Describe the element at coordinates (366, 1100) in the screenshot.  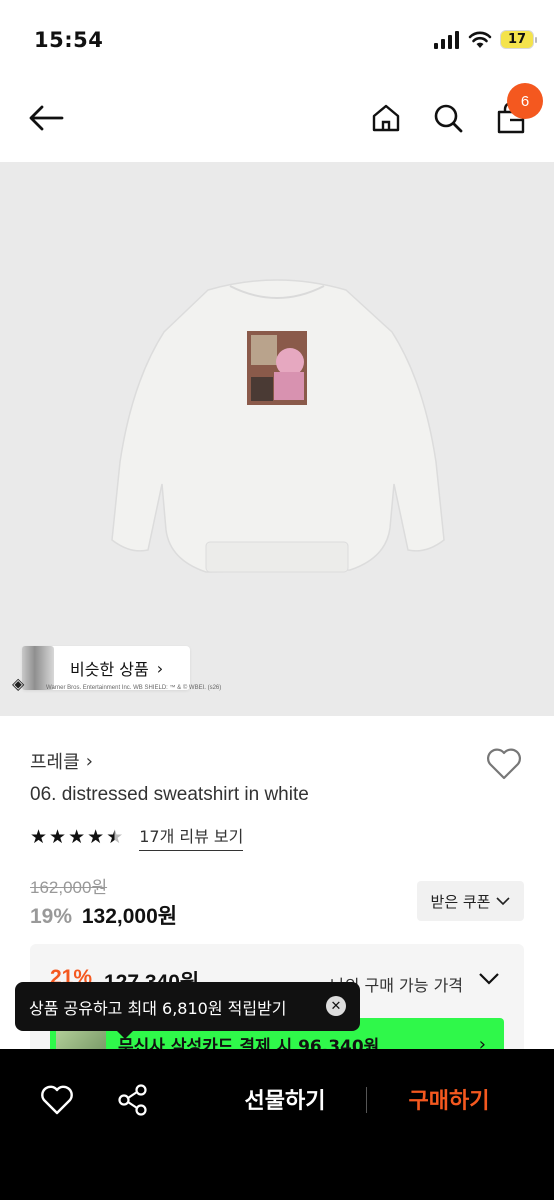
I see `bottom-bar-divider` at that location.